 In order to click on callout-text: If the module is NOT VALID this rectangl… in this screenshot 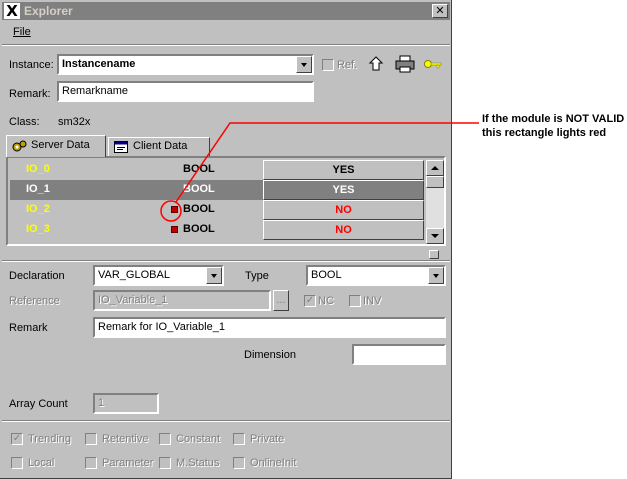, I will do `click(553, 126)`.